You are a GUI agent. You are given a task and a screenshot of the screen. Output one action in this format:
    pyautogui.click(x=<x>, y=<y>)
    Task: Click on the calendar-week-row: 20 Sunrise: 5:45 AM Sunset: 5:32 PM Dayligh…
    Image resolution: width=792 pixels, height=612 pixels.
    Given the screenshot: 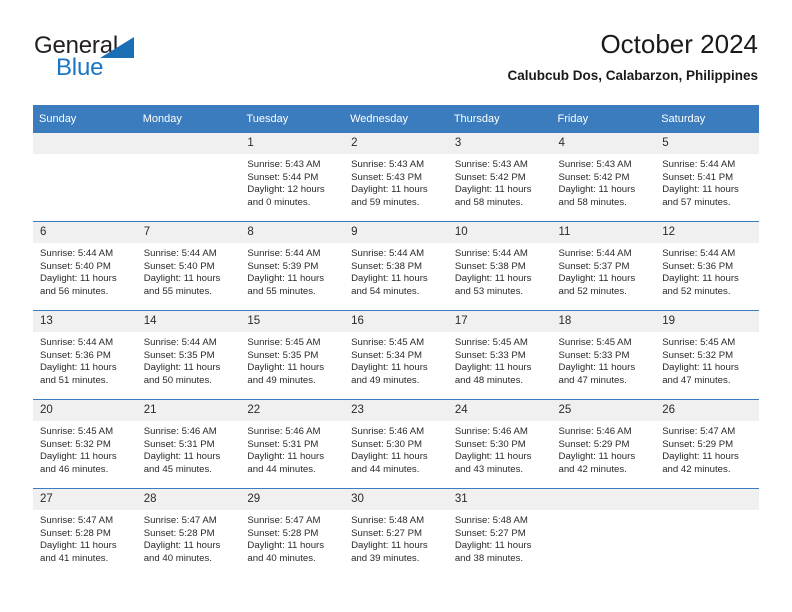 What is the action you would take?
    pyautogui.click(x=396, y=444)
    